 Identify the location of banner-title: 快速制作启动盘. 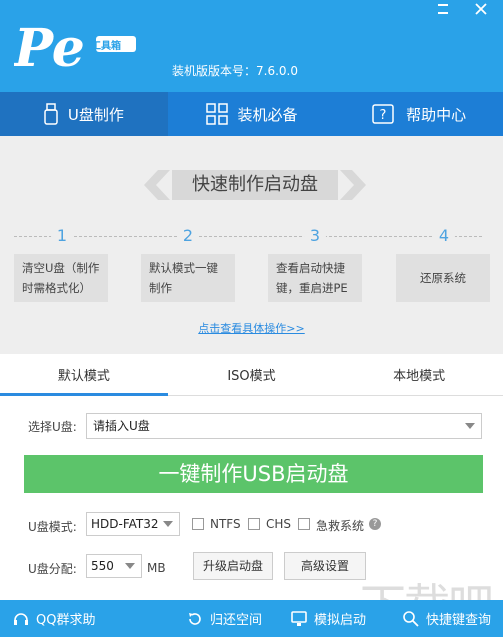
(255, 184).